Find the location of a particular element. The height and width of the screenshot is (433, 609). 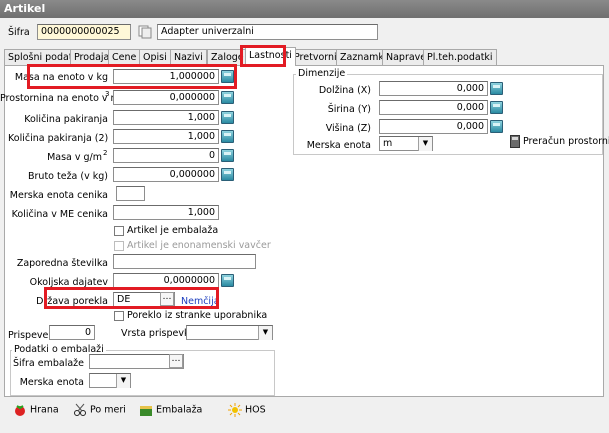

hos-button: HOS is located at coordinates (247, 412).